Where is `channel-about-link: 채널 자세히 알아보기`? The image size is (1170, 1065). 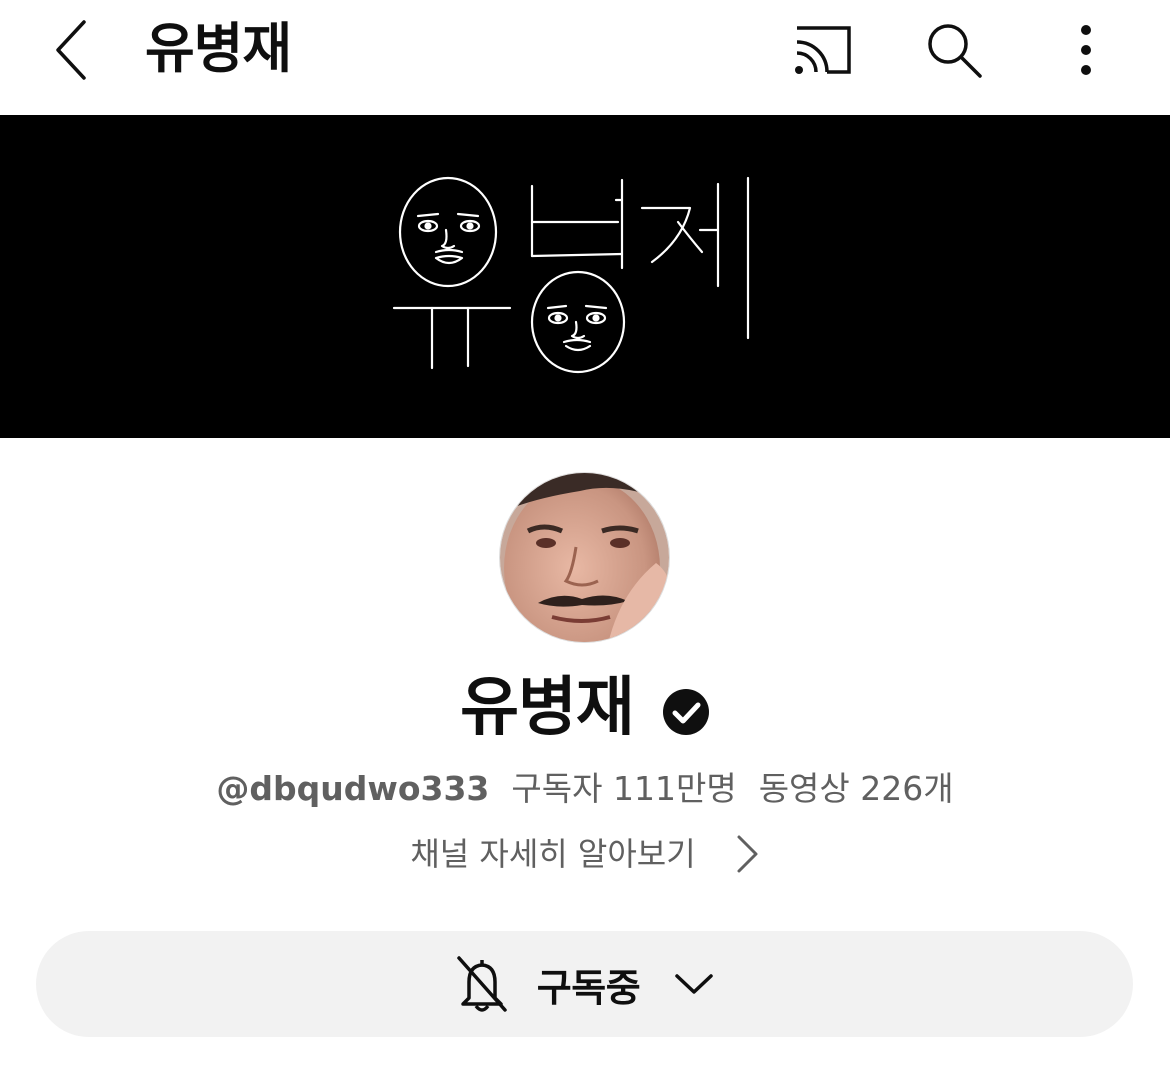
channel-about-link: 채널 자세히 알아보기 is located at coordinates (585, 854).